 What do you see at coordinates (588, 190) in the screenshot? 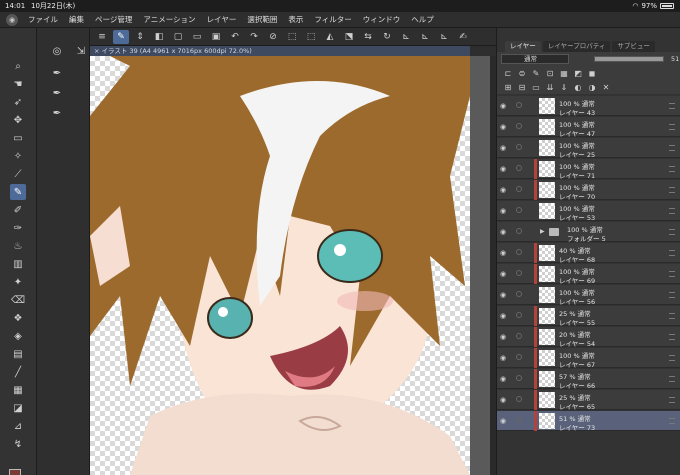
I see `layer-row: ◉ 100 % 通常 レイヤー 70` at bounding box center [588, 190].